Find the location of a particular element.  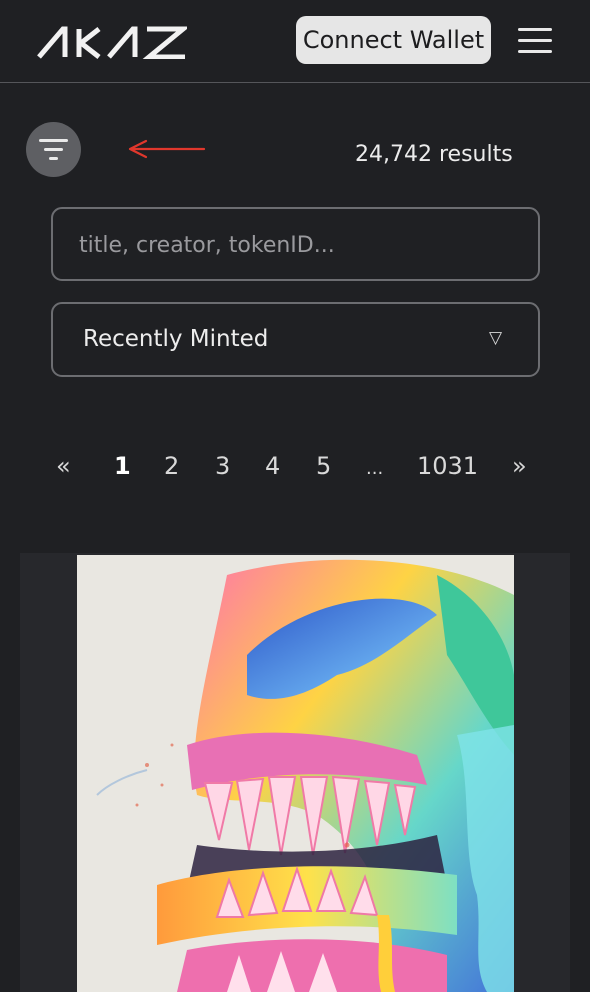

search-input is located at coordinates (297, 245).